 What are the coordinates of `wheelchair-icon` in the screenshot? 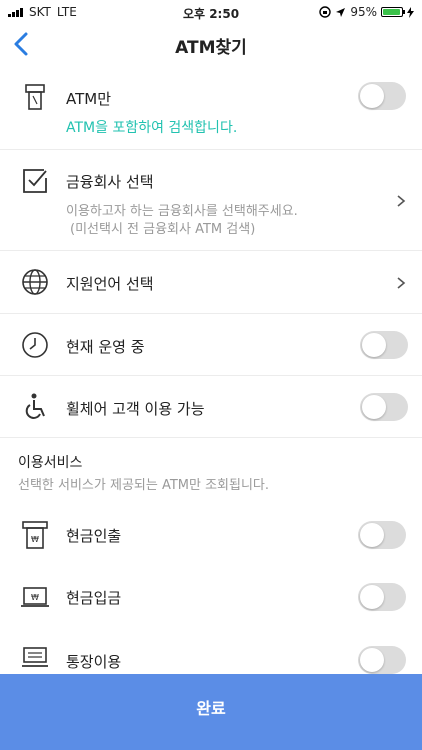 It's located at (35, 406).